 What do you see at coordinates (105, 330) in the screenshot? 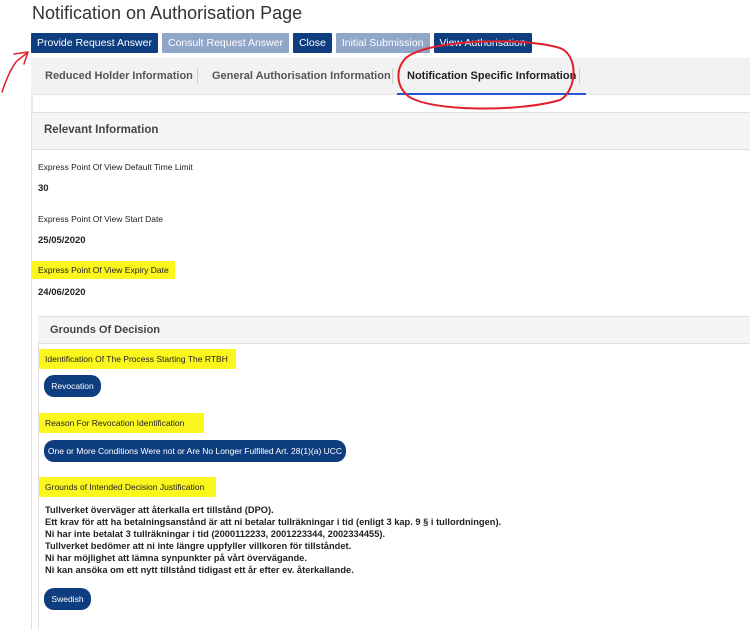
I see `grounds-of-decision-heading: Grounds Of Decision` at bounding box center [105, 330].